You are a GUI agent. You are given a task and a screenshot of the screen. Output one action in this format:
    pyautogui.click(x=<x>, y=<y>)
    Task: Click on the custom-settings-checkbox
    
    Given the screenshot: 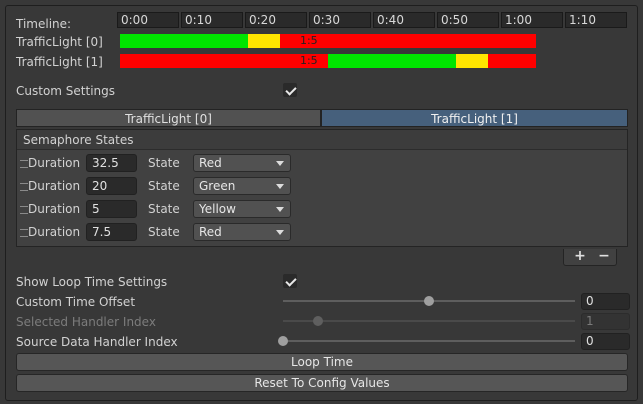 What is the action you would take?
    pyautogui.click(x=290, y=90)
    